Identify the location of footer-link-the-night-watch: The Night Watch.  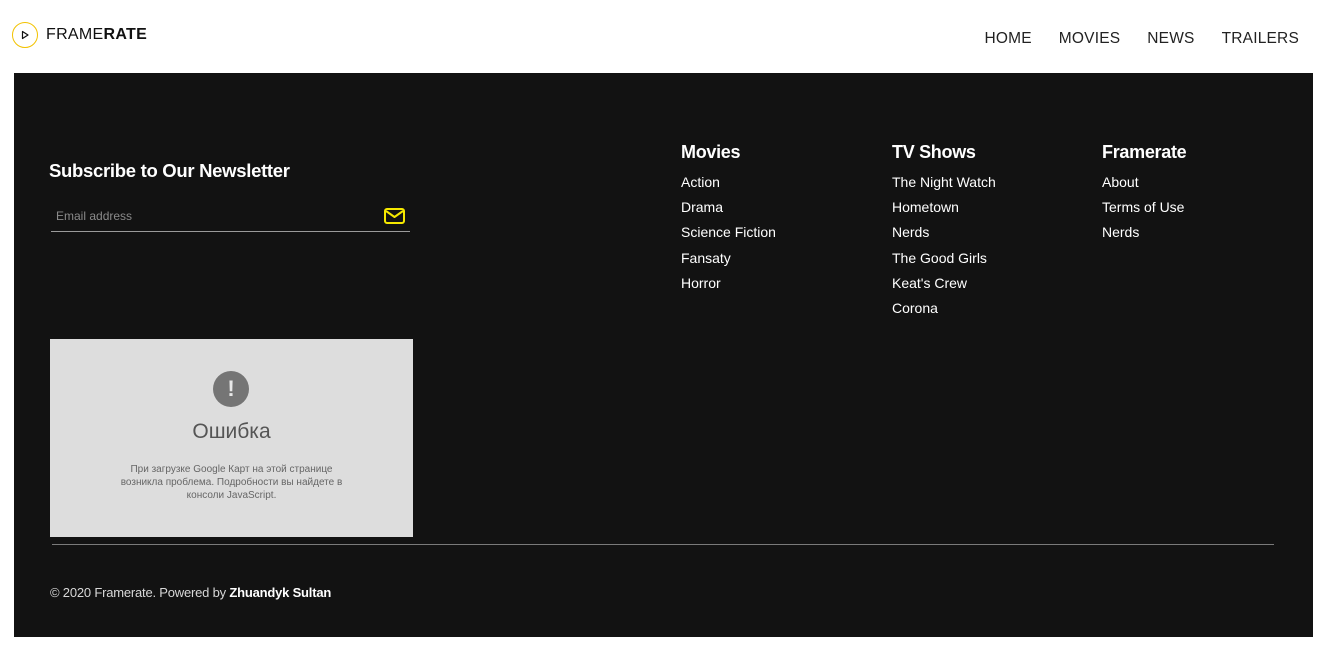
(944, 182).